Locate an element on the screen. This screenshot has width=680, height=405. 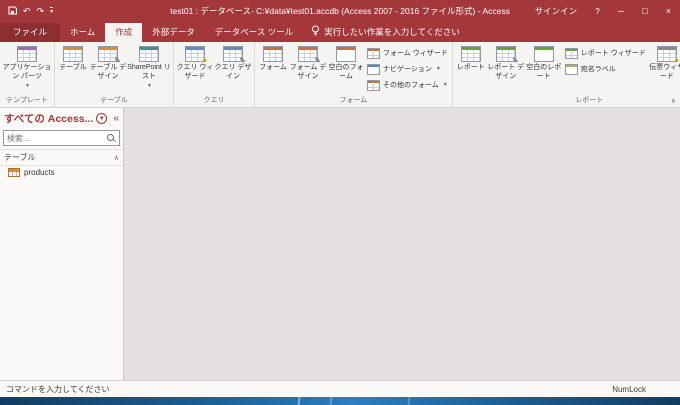
button-label: ナビゲーション is located at coordinates (407, 69).